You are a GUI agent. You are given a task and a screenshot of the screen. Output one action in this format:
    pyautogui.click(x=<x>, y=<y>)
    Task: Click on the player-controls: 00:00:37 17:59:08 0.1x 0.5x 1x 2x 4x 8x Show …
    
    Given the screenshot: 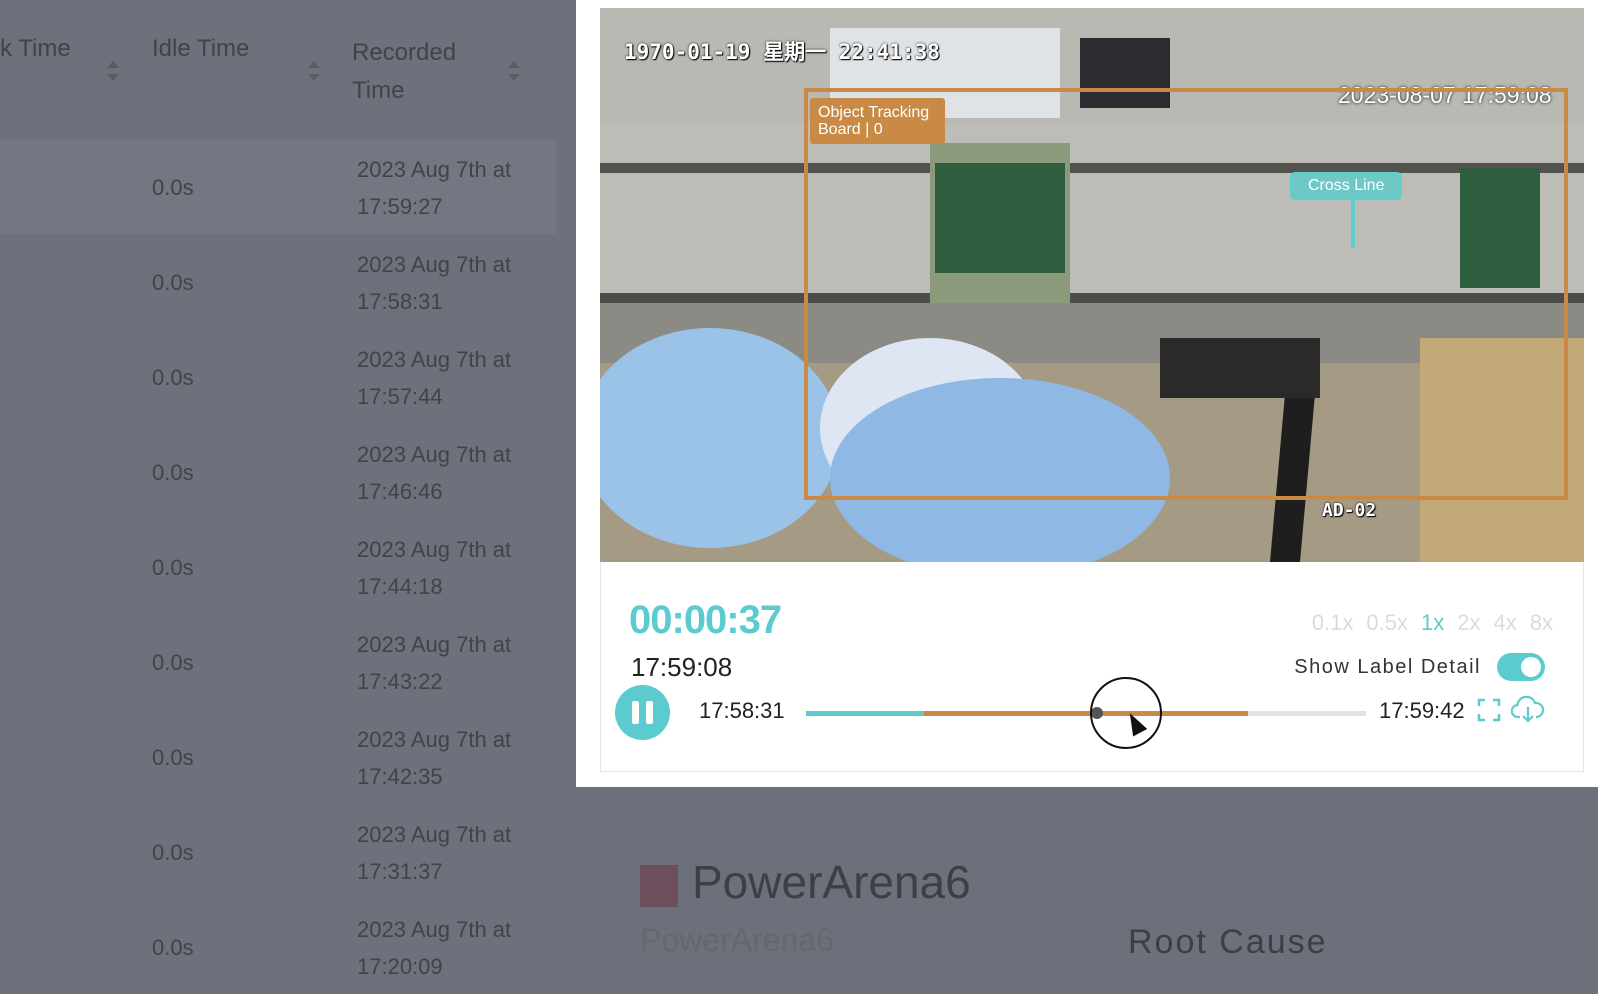 What is the action you would take?
    pyautogui.click(x=1092, y=667)
    